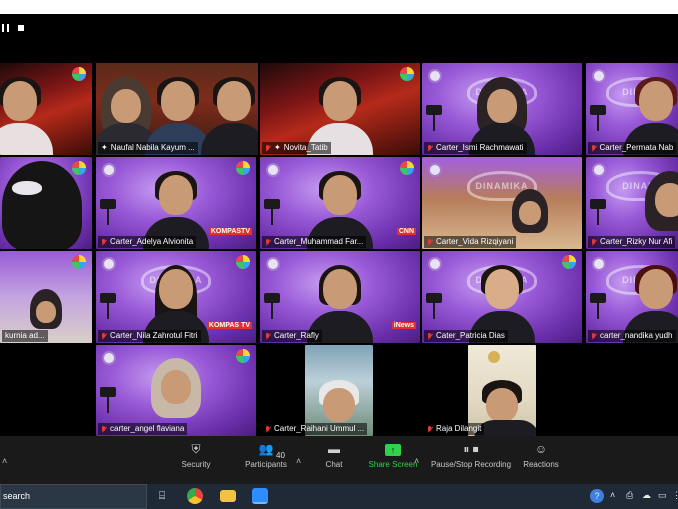 The image size is (678, 509). What do you see at coordinates (646, 495) in the screenshot?
I see `cloud-icon: ☁` at bounding box center [646, 495].